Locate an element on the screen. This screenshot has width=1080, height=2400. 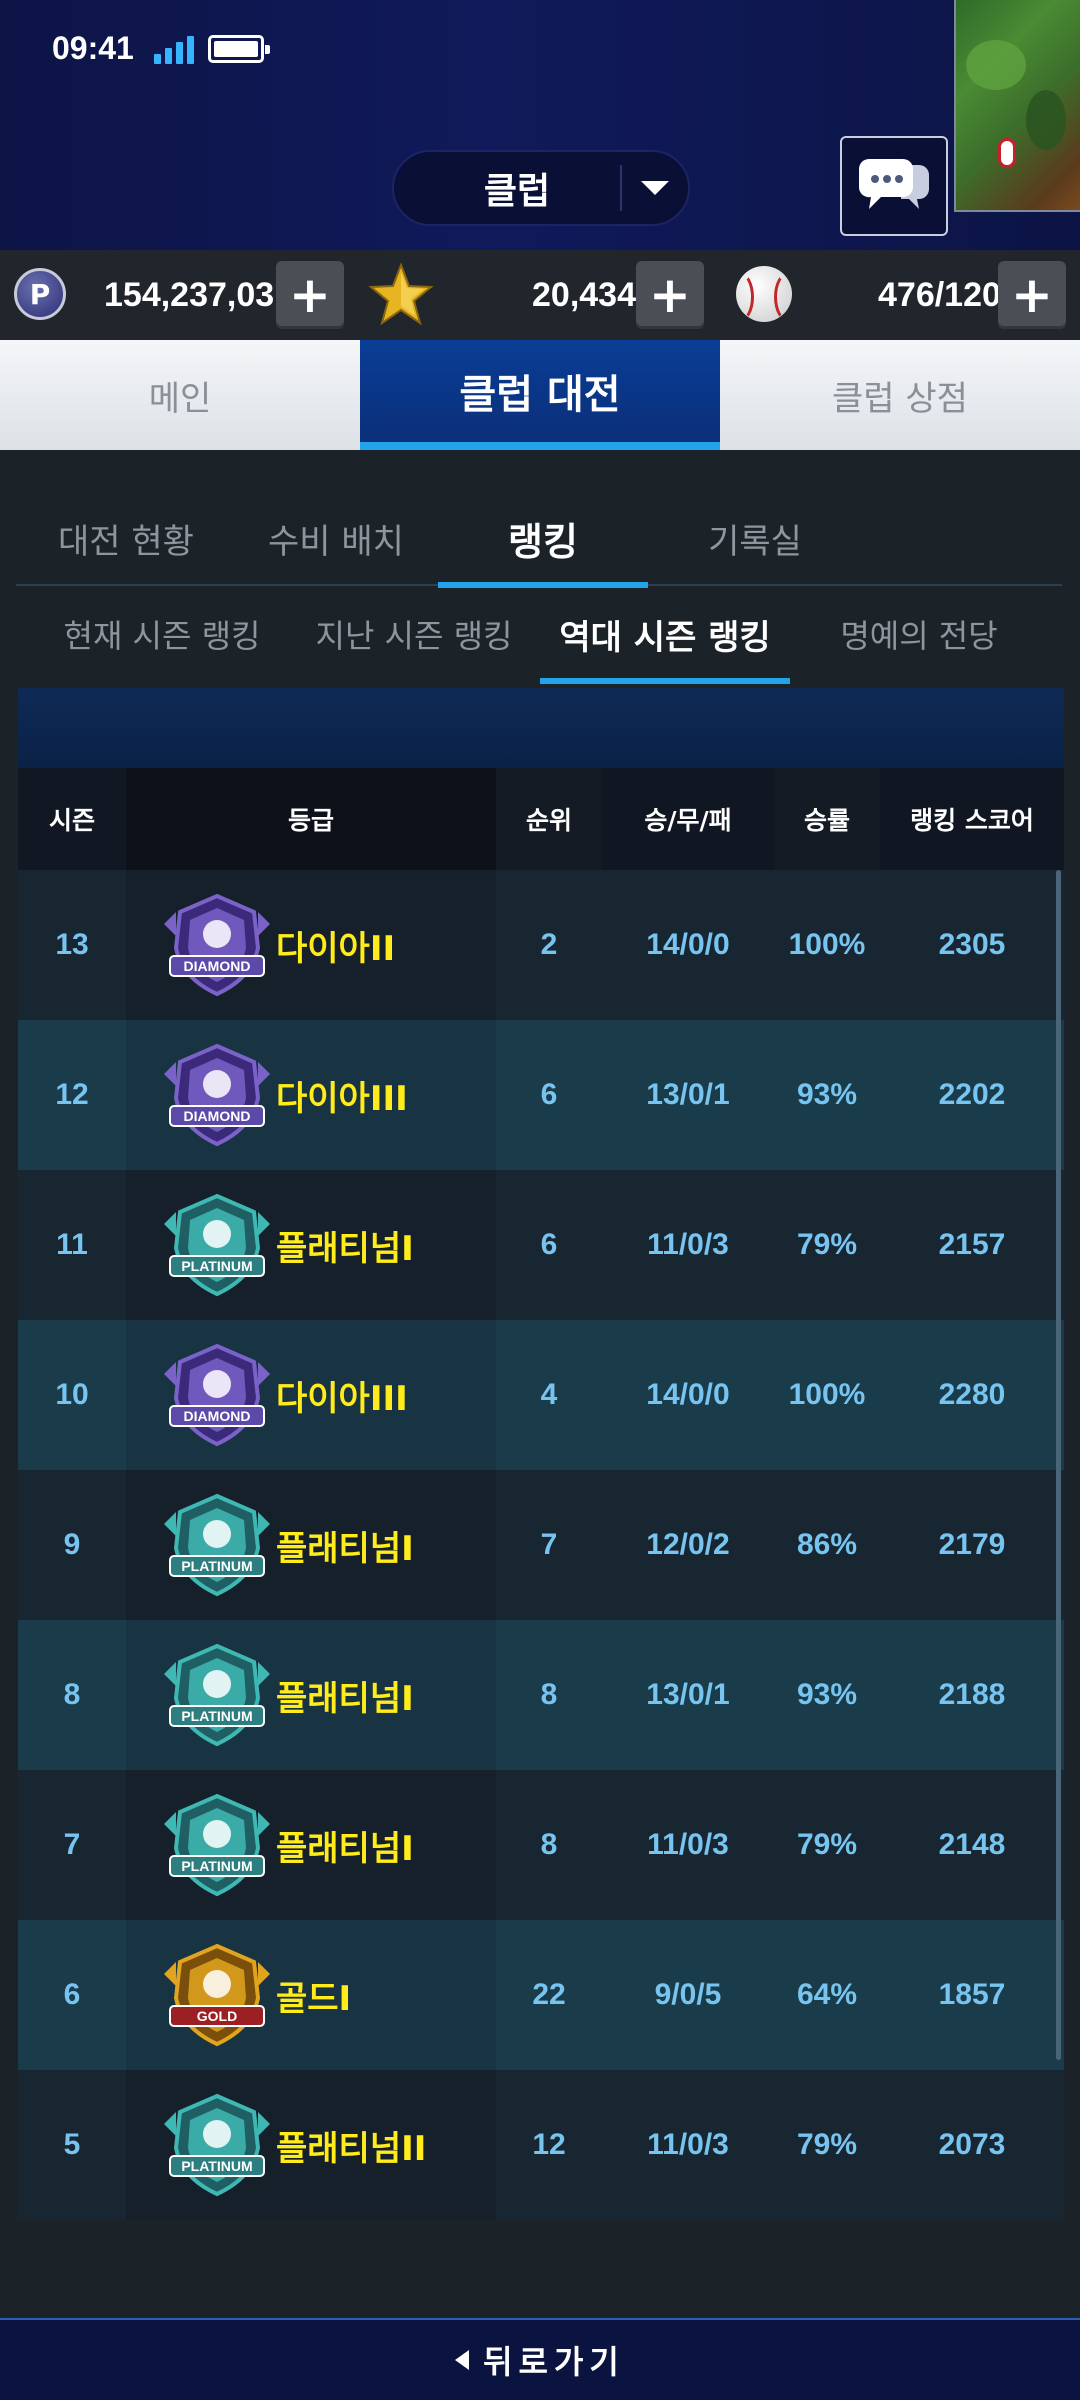
grade-label: 다이아II is located at coordinates (336, 948).